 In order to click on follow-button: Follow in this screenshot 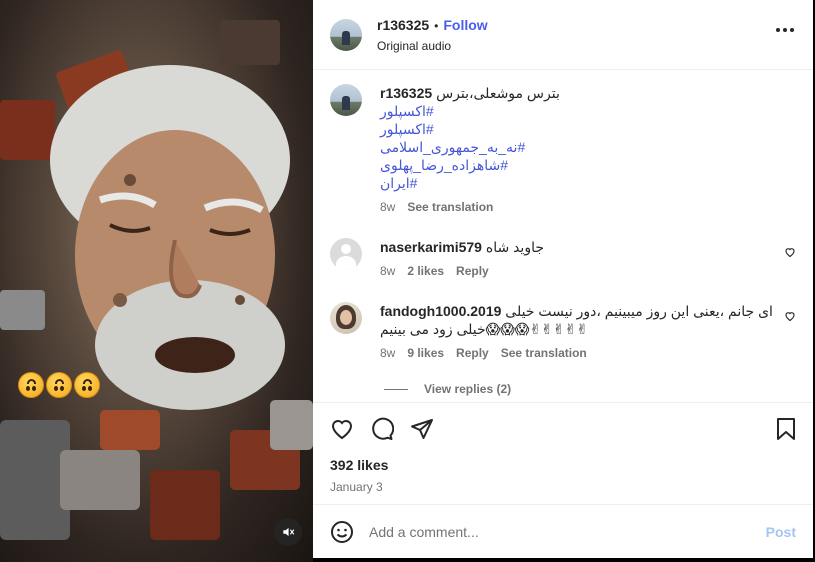, I will do `click(465, 25)`.